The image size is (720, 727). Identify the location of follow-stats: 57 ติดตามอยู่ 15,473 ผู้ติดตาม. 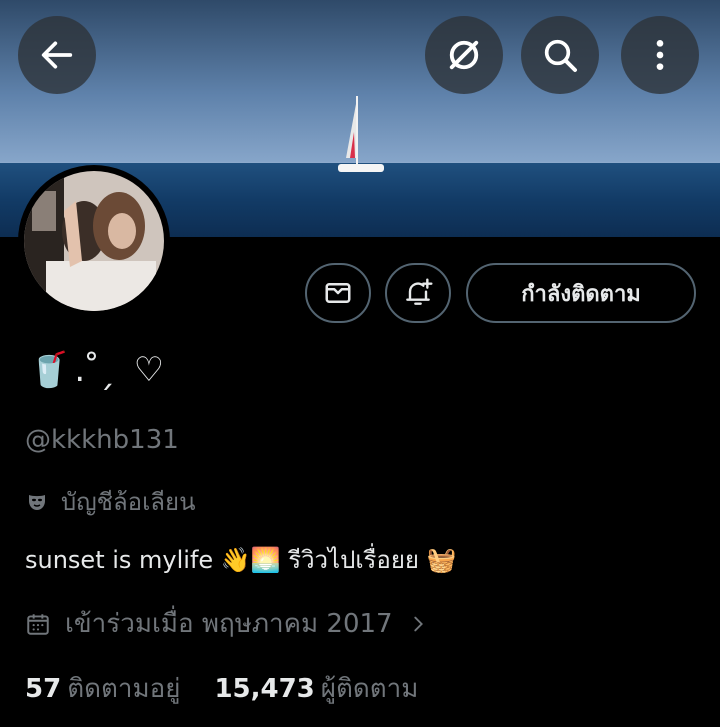
(221, 688).